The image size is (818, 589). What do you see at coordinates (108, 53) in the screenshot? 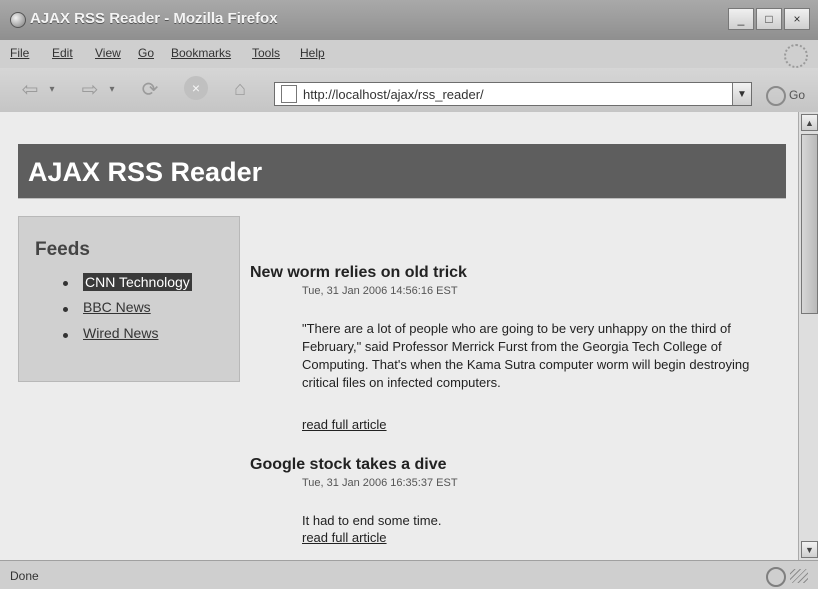
I see `menu-view: View` at bounding box center [108, 53].